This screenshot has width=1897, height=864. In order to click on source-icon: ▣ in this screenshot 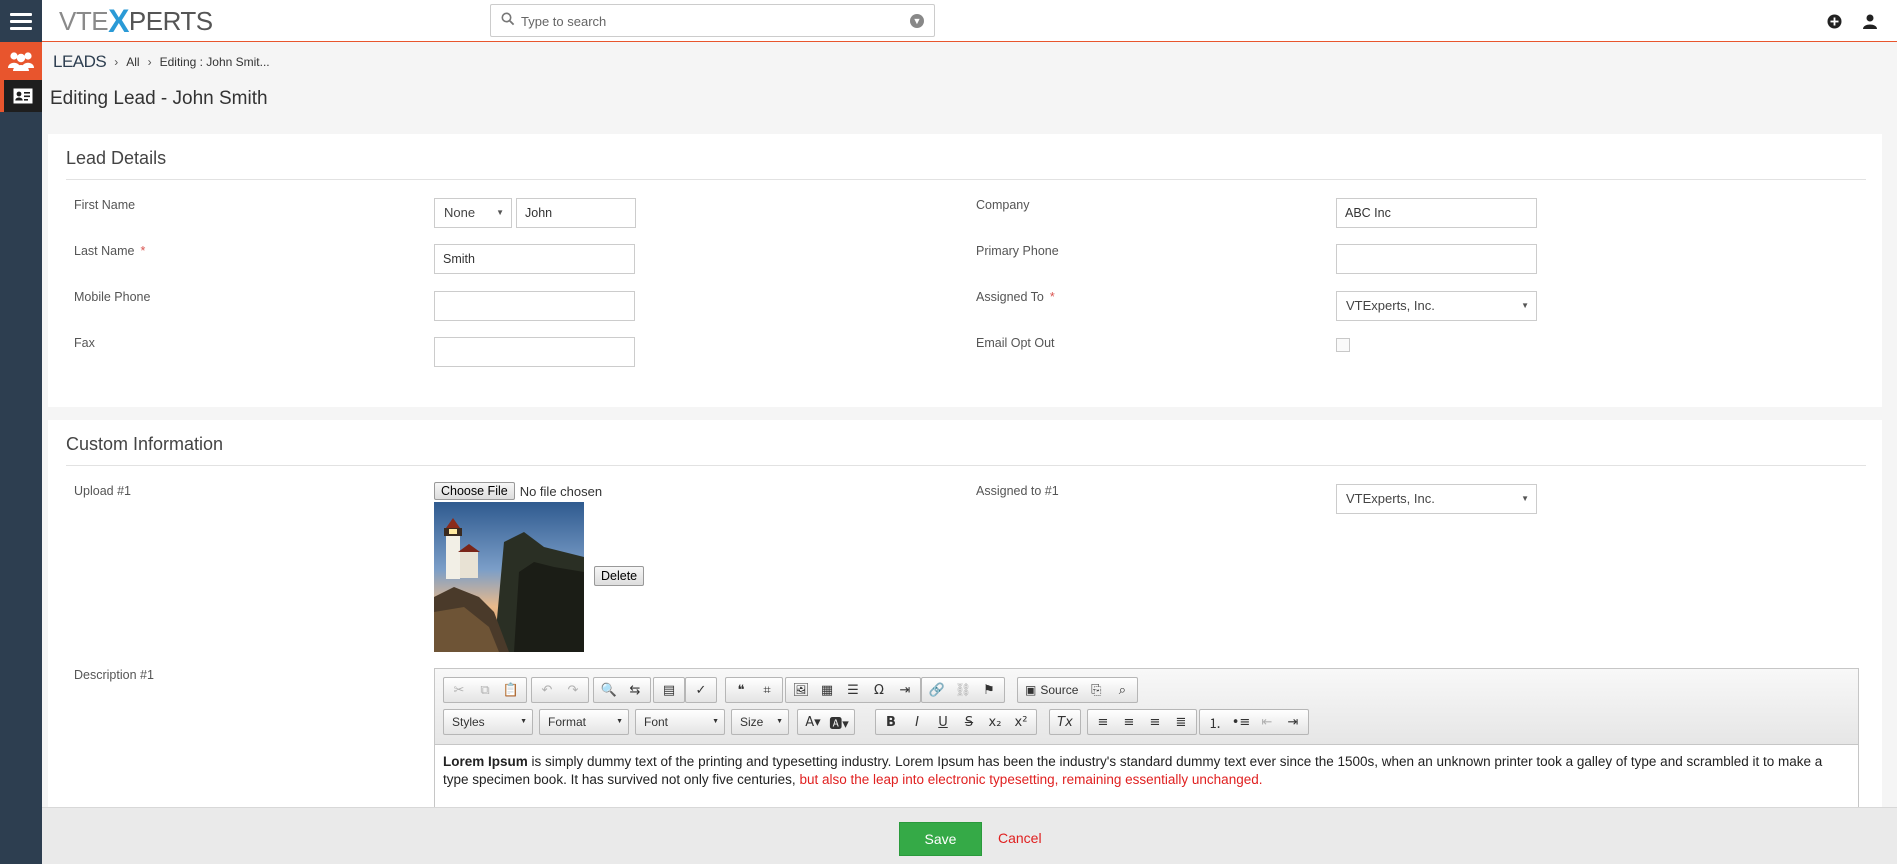, I will do `click(1031, 690)`.